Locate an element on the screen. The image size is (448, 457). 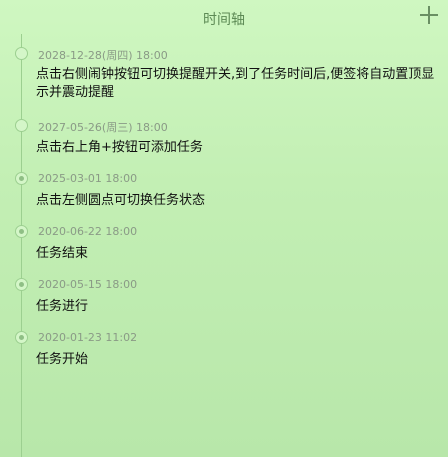
page-title: 时间轴 is located at coordinates (224, 20).